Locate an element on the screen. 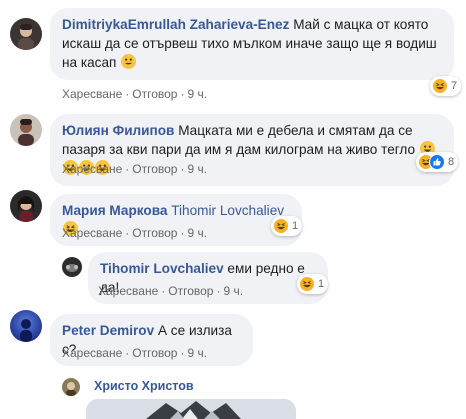  reaction-summary: 8 is located at coordinates (437, 162).